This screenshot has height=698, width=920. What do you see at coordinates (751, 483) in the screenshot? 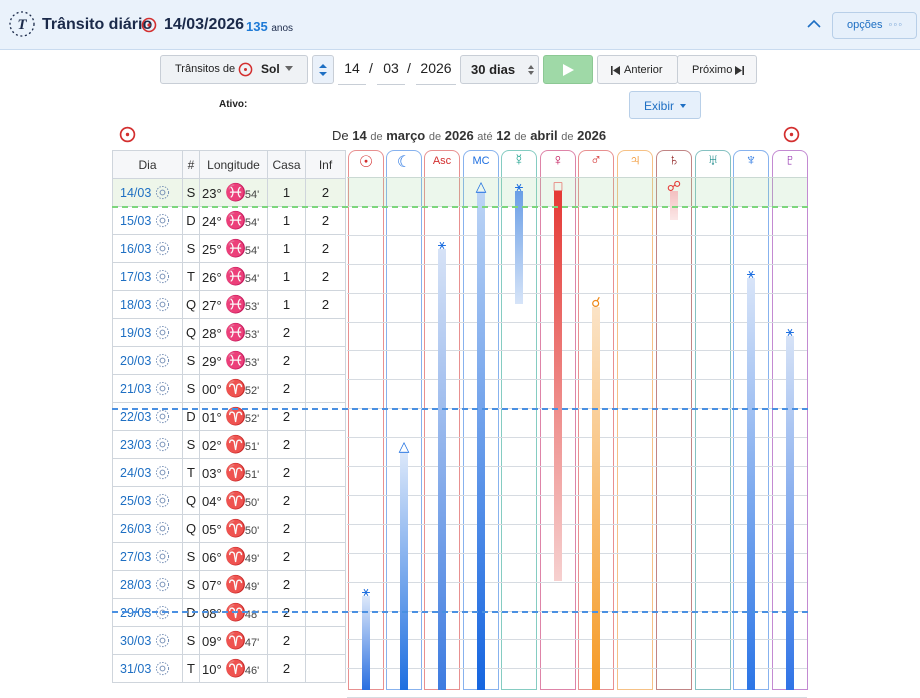
I see `aspect-bar-neptune` at bounding box center [751, 483].